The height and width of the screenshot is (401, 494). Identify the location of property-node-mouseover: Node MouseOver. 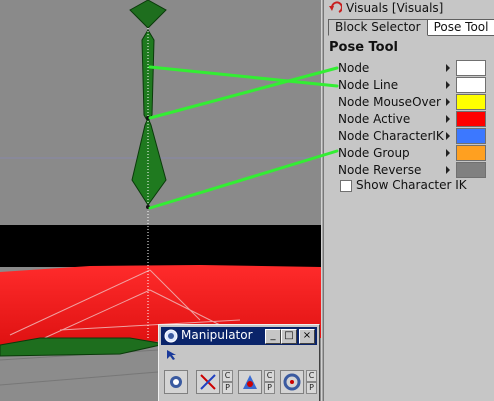
(413, 102).